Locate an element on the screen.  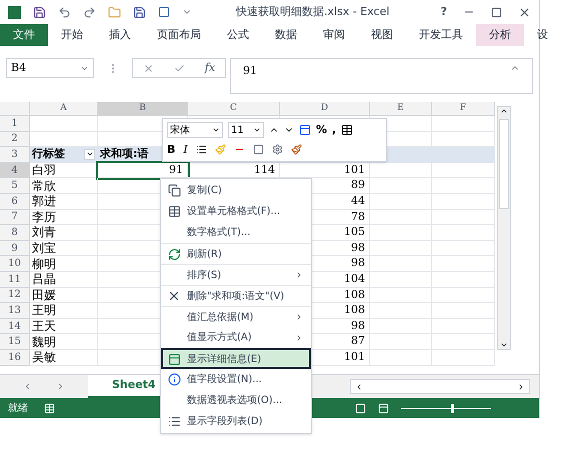
row-header: 6 is located at coordinates (15, 202).